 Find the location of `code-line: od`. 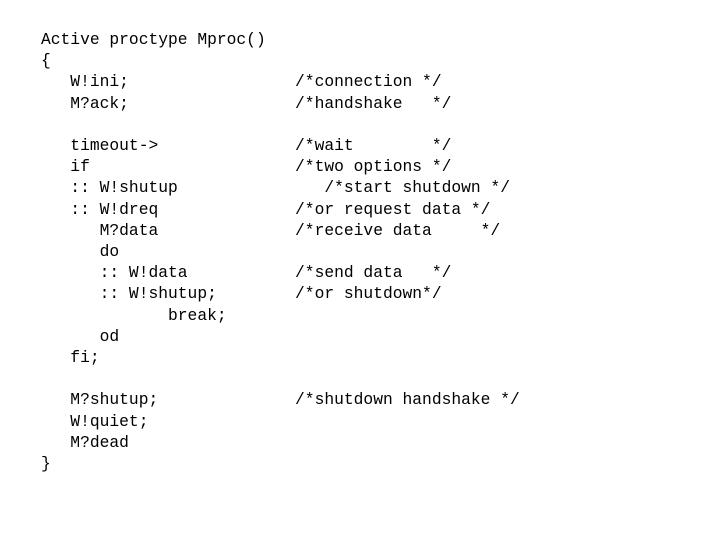

code-line: od is located at coordinates (80, 336).